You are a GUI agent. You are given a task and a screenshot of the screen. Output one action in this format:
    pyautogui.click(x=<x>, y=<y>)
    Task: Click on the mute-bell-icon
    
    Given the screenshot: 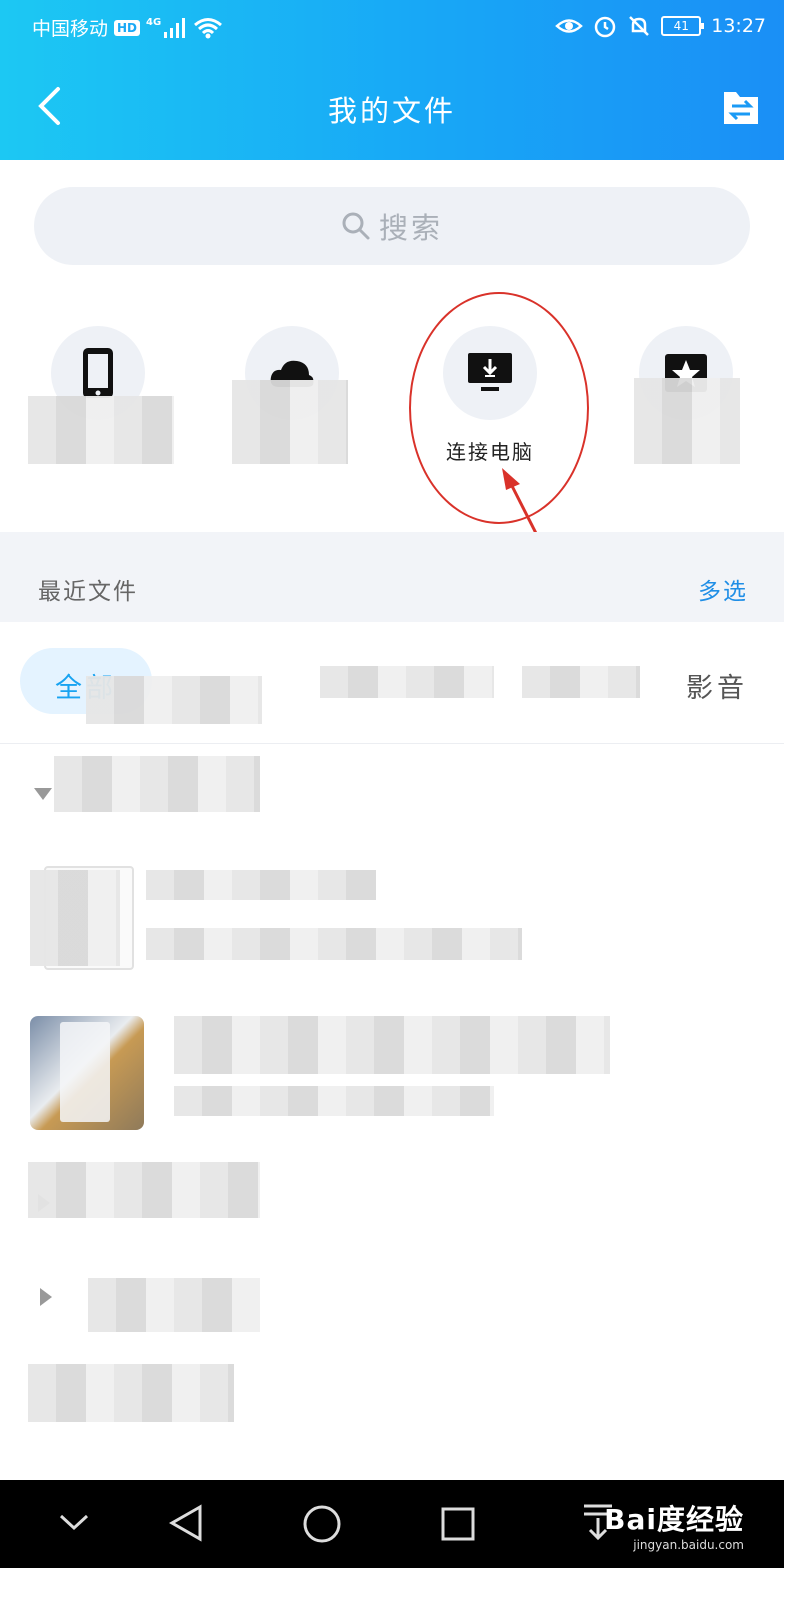 What is the action you would take?
    pyautogui.click(x=639, y=26)
    